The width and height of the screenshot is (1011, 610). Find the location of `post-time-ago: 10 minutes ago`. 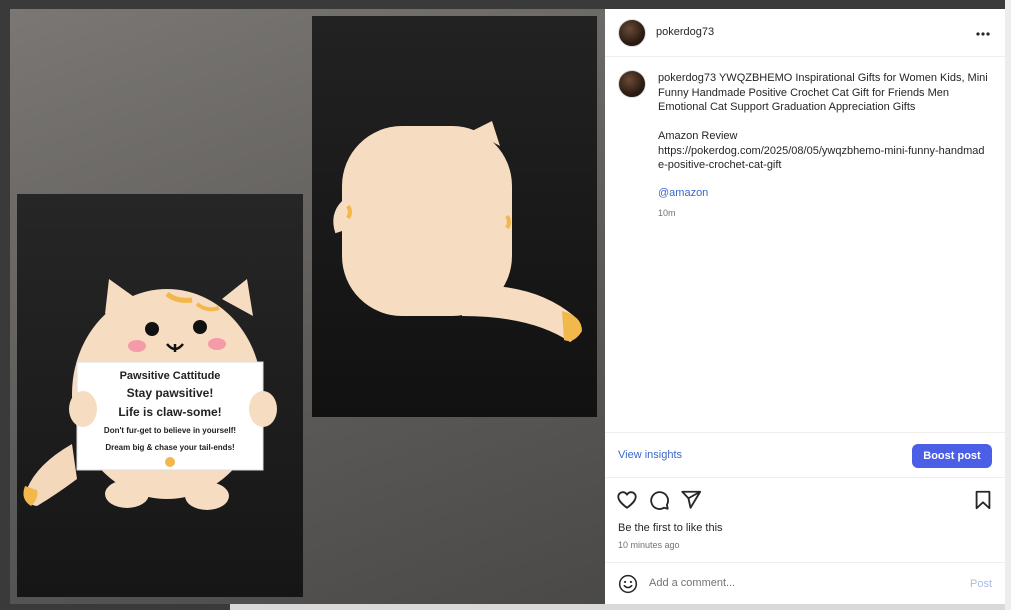

post-time-ago: 10 minutes ago is located at coordinates (649, 545).